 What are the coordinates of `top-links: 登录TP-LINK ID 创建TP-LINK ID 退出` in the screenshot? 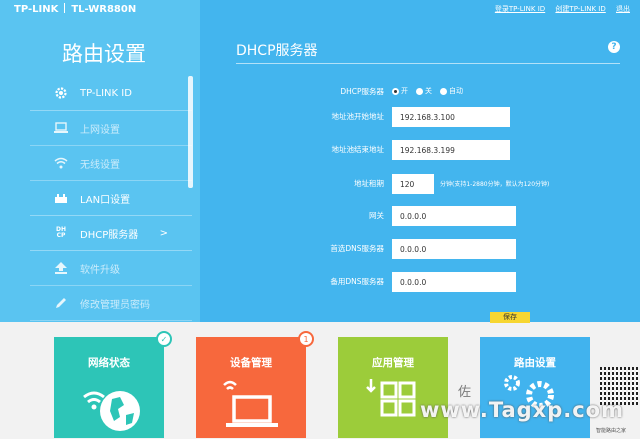 It's located at (558, 9).